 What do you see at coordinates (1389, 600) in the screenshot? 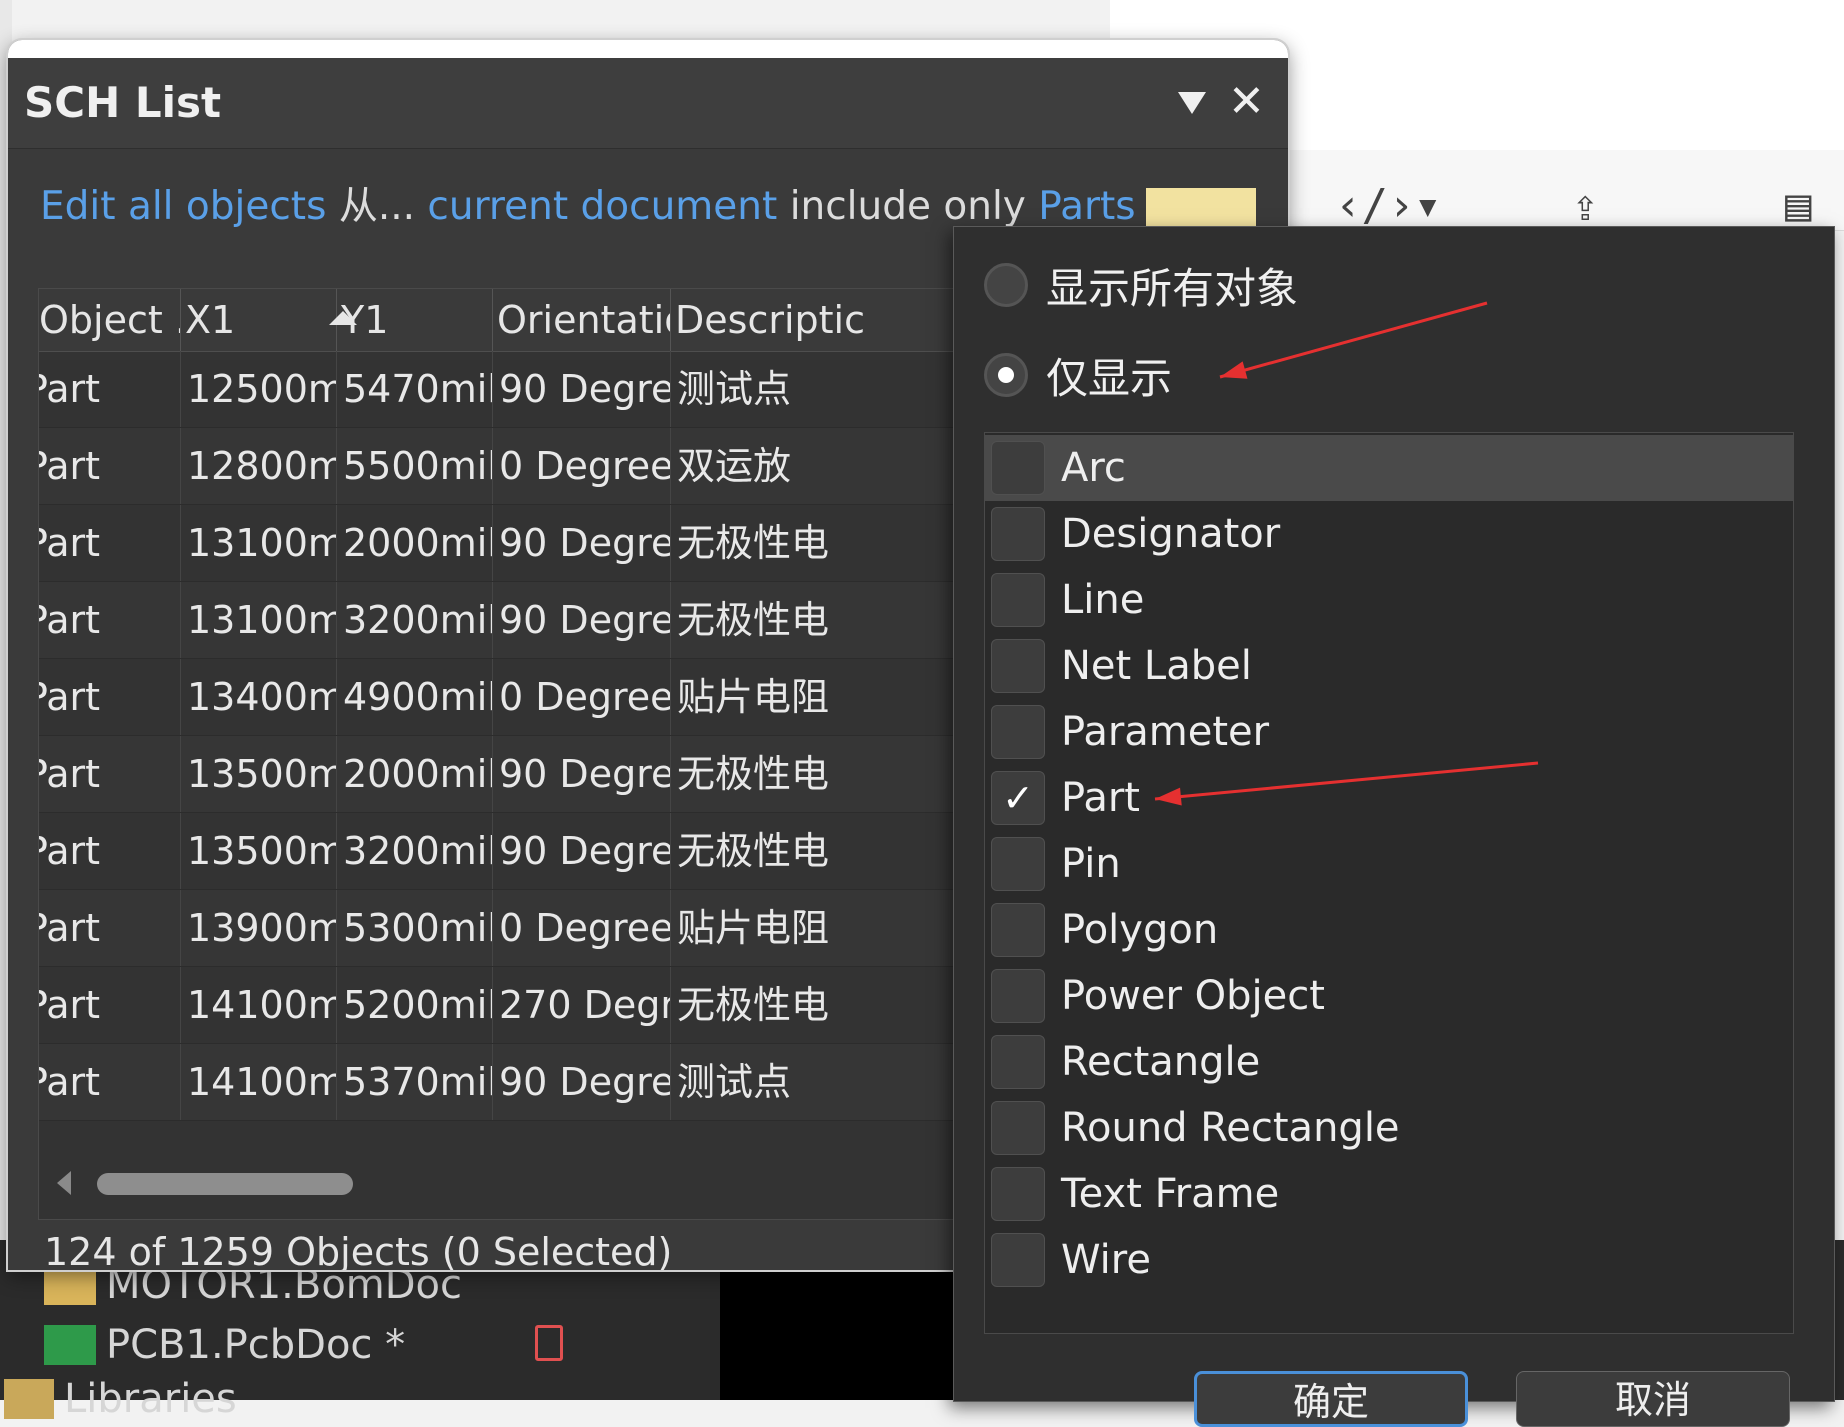
I see `object-type-item: Line` at bounding box center [1389, 600].